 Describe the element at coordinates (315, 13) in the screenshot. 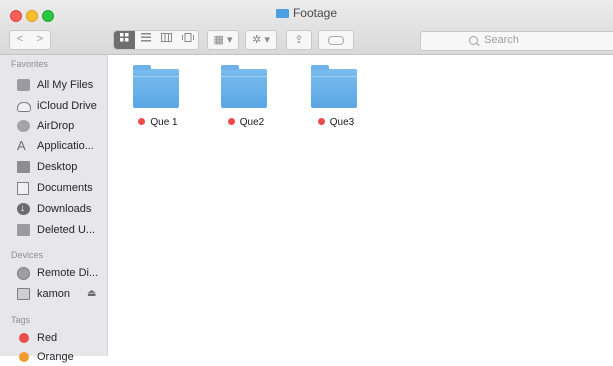

I see `window-title-text: Footage` at that location.